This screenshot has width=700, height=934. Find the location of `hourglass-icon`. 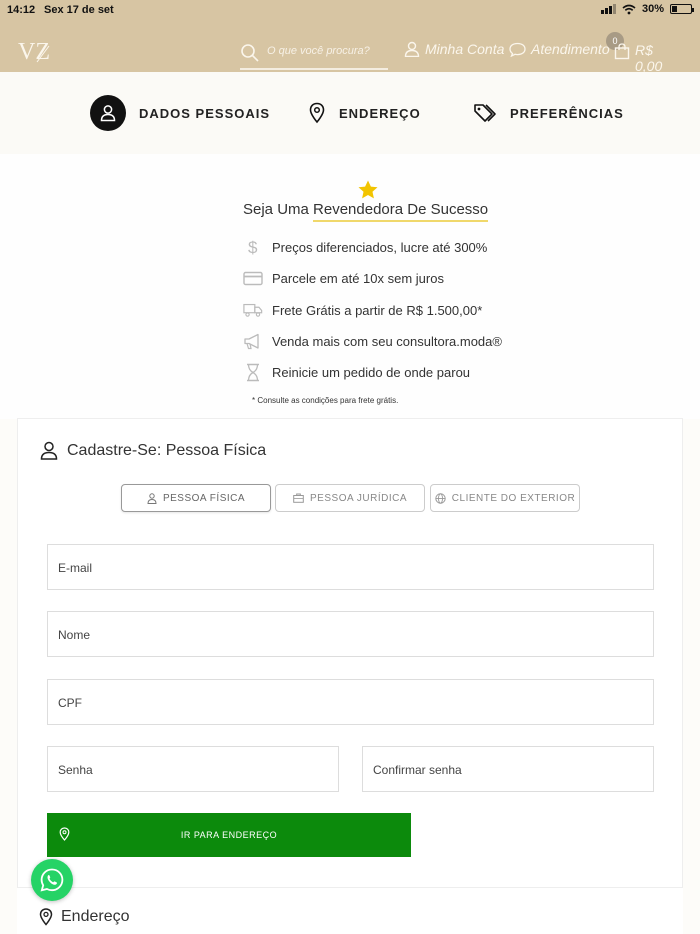

hourglass-icon is located at coordinates (253, 372).